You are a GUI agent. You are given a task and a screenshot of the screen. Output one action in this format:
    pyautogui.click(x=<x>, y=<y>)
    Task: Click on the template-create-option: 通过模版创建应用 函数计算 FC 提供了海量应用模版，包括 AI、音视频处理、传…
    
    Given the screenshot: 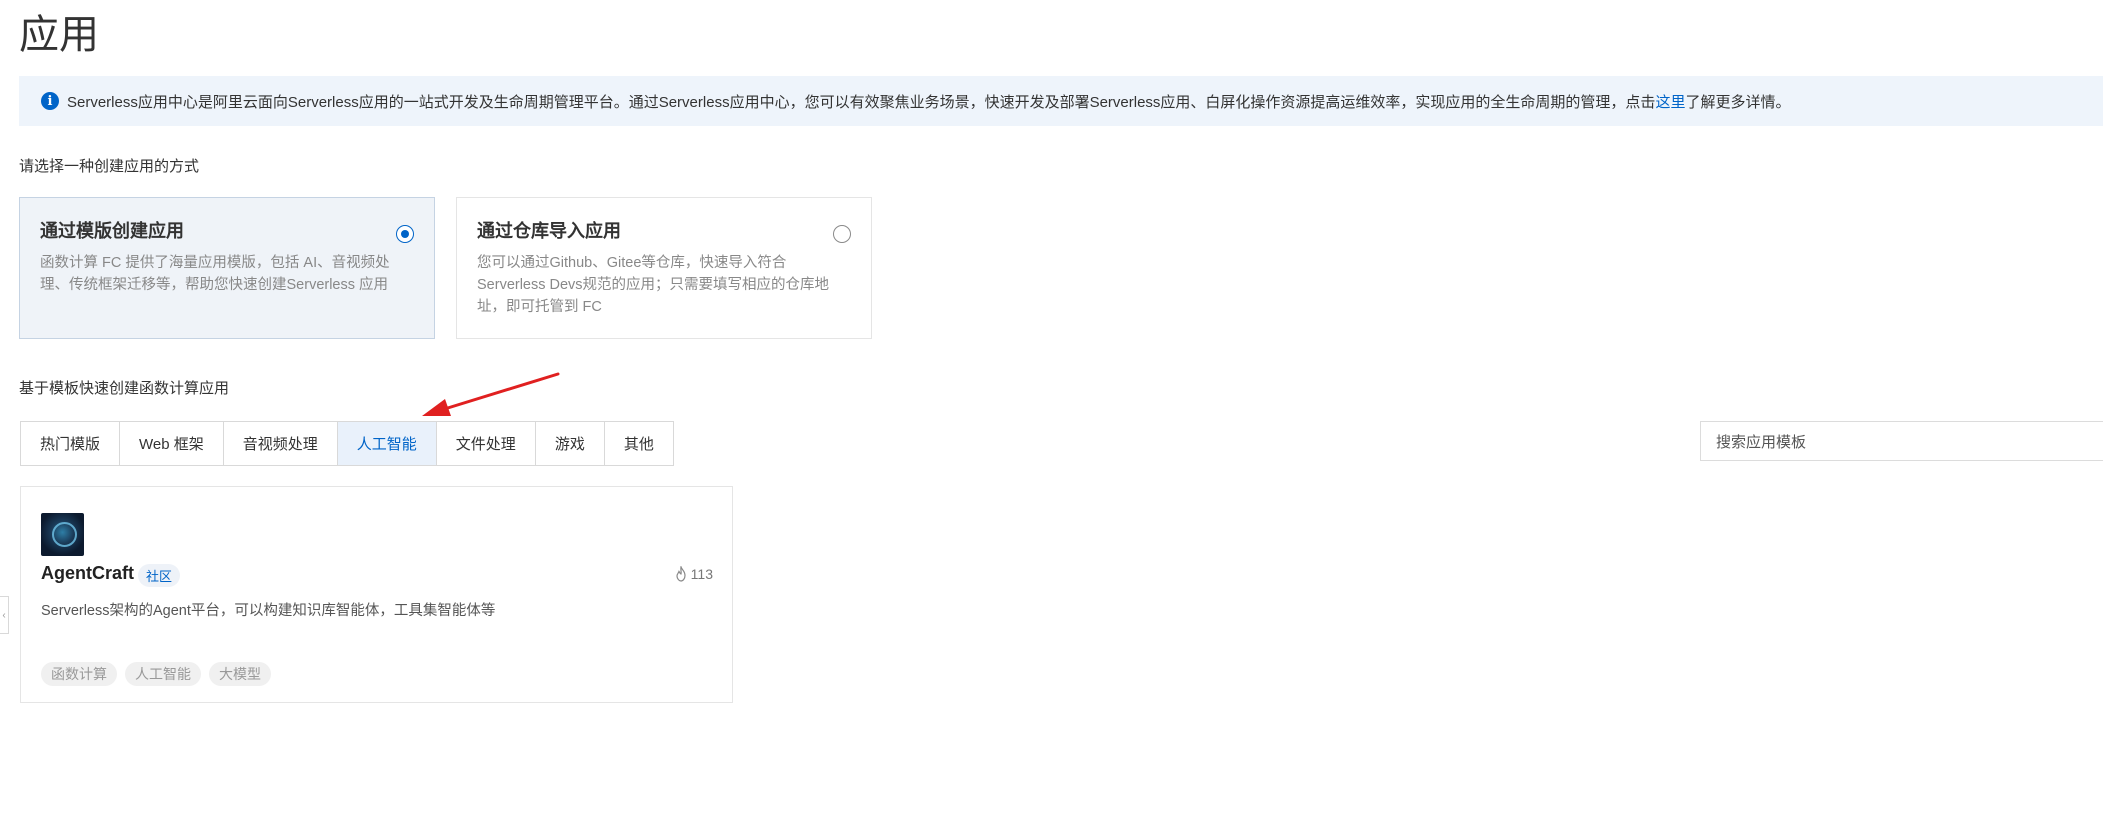 What is the action you would take?
    pyautogui.click(x=227, y=268)
    